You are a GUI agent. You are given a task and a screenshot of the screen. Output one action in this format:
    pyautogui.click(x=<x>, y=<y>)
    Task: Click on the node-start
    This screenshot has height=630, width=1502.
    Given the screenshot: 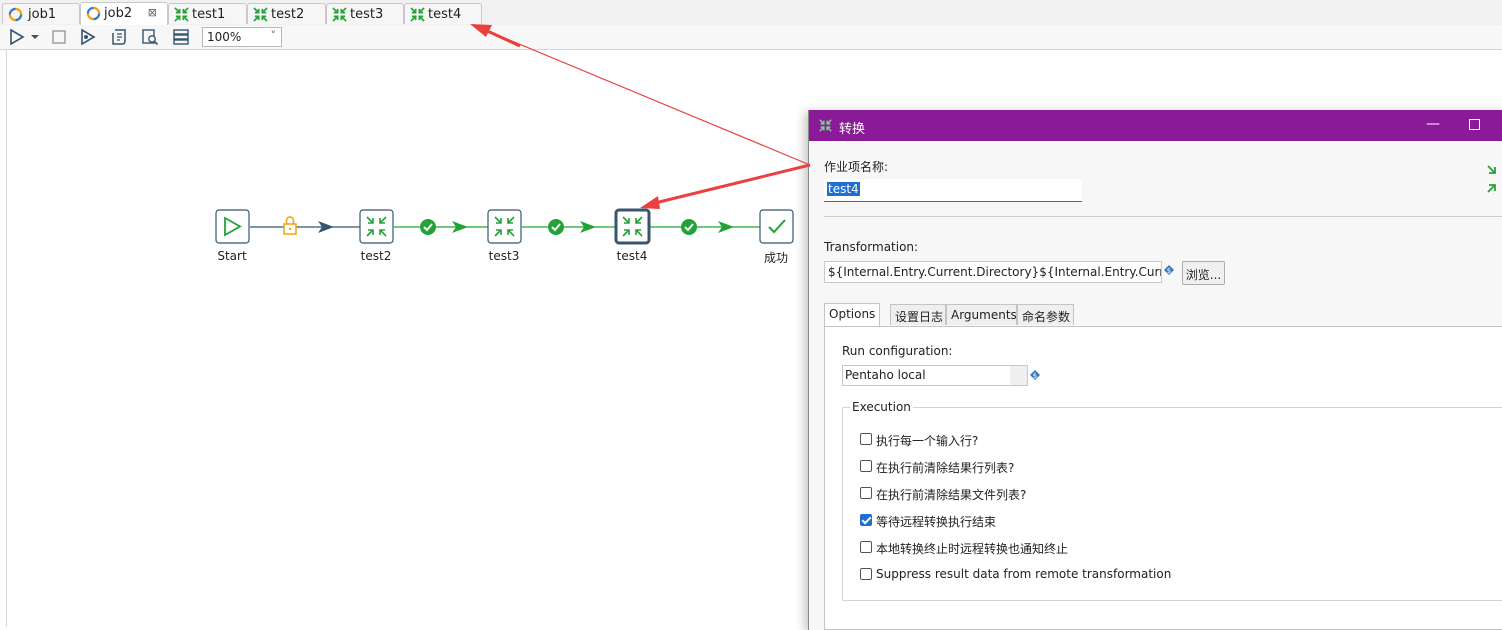 What is the action you would take?
    pyautogui.click(x=232, y=226)
    